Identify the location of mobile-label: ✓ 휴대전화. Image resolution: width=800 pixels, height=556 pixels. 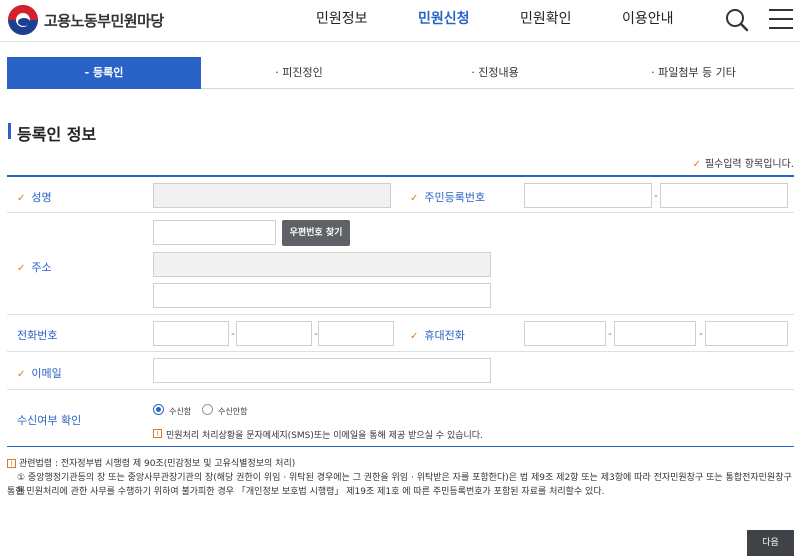
(437, 335).